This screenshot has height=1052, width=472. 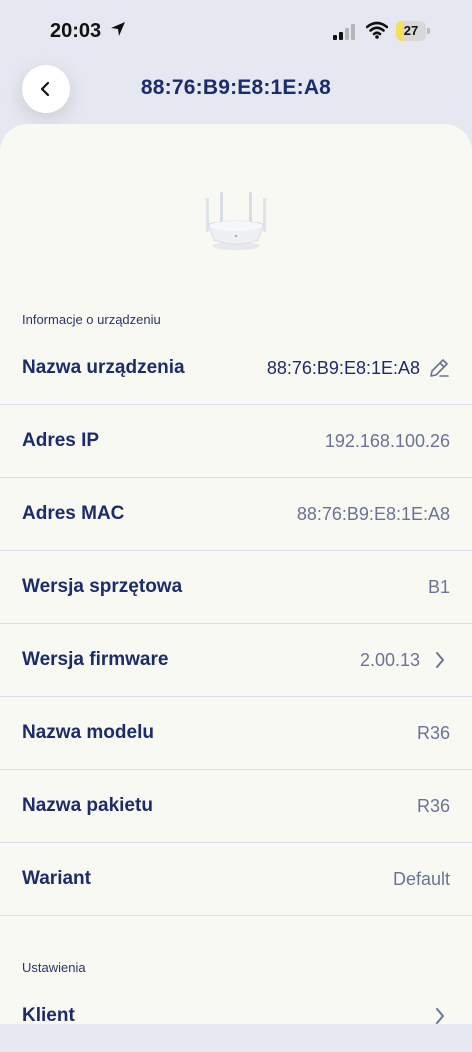 What do you see at coordinates (236, 368) in the screenshot?
I see `row-device-name: Nazwa urządzenia 88:76:B9:E8:1E:A8` at bounding box center [236, 368].